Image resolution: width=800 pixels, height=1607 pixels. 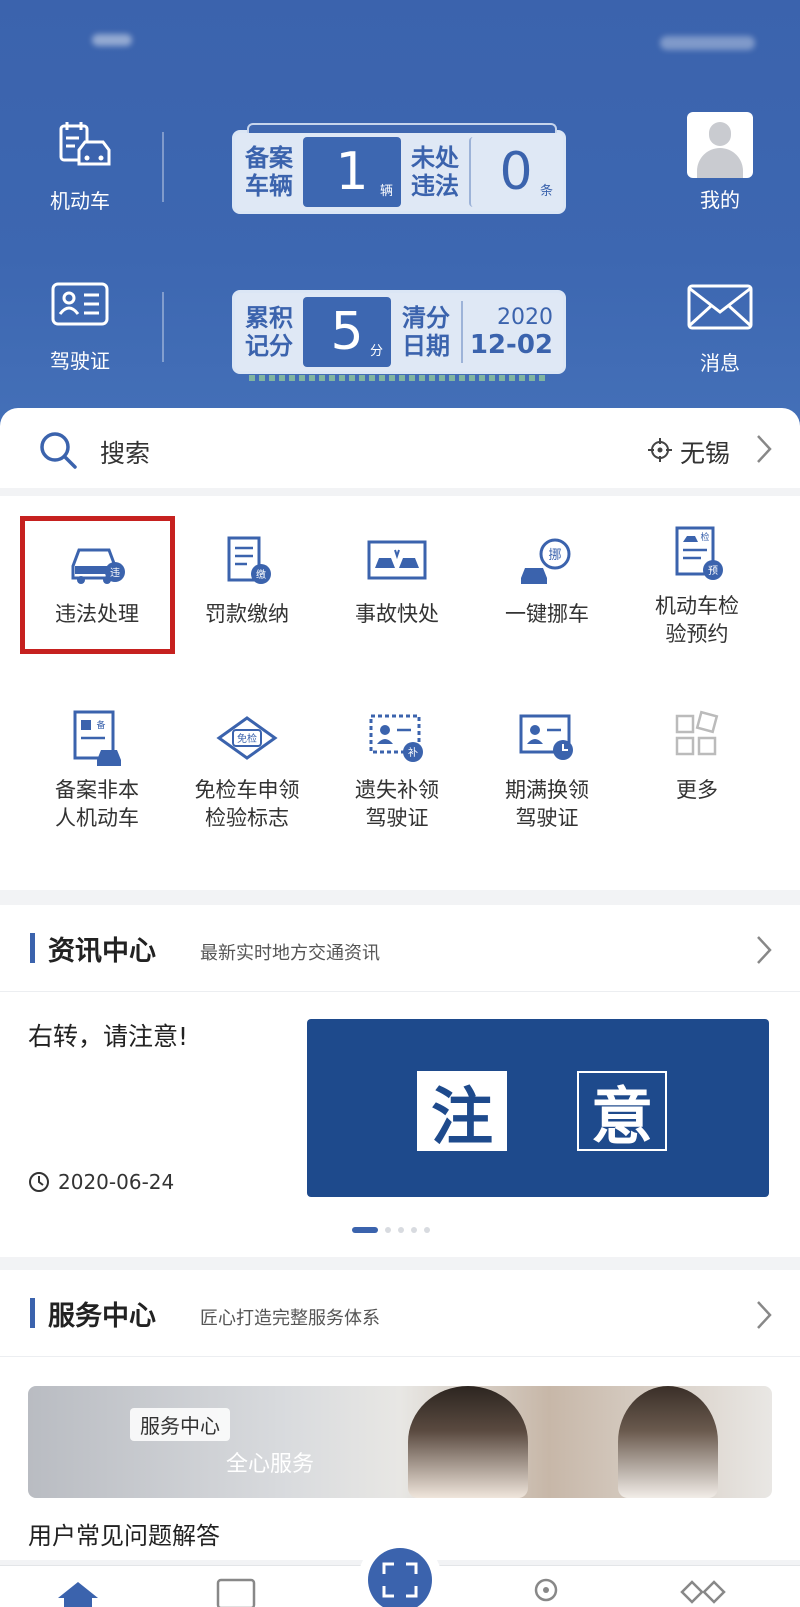 What do you see at coordinates (269, 172) in the screenshot?
I see `registered-vehicles-label: 备案车辆` at bounding box center [269, 172].